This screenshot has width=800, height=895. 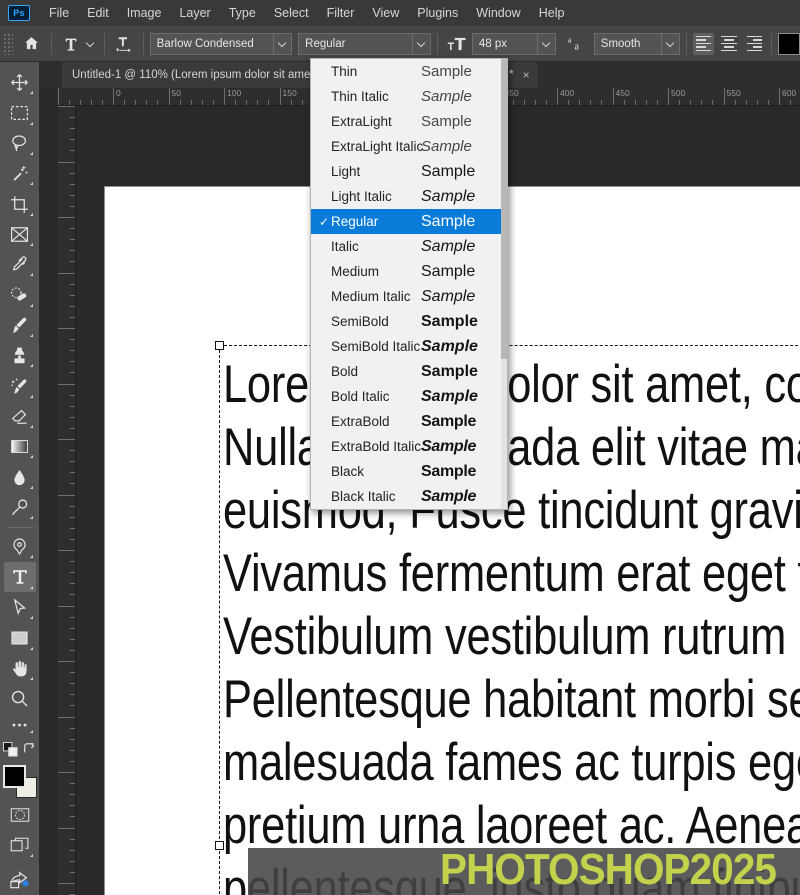 What do you see at coordinates (176, 93) in the screenshot?
I see `ruler-label: 50` at bounding box center [176, 93].